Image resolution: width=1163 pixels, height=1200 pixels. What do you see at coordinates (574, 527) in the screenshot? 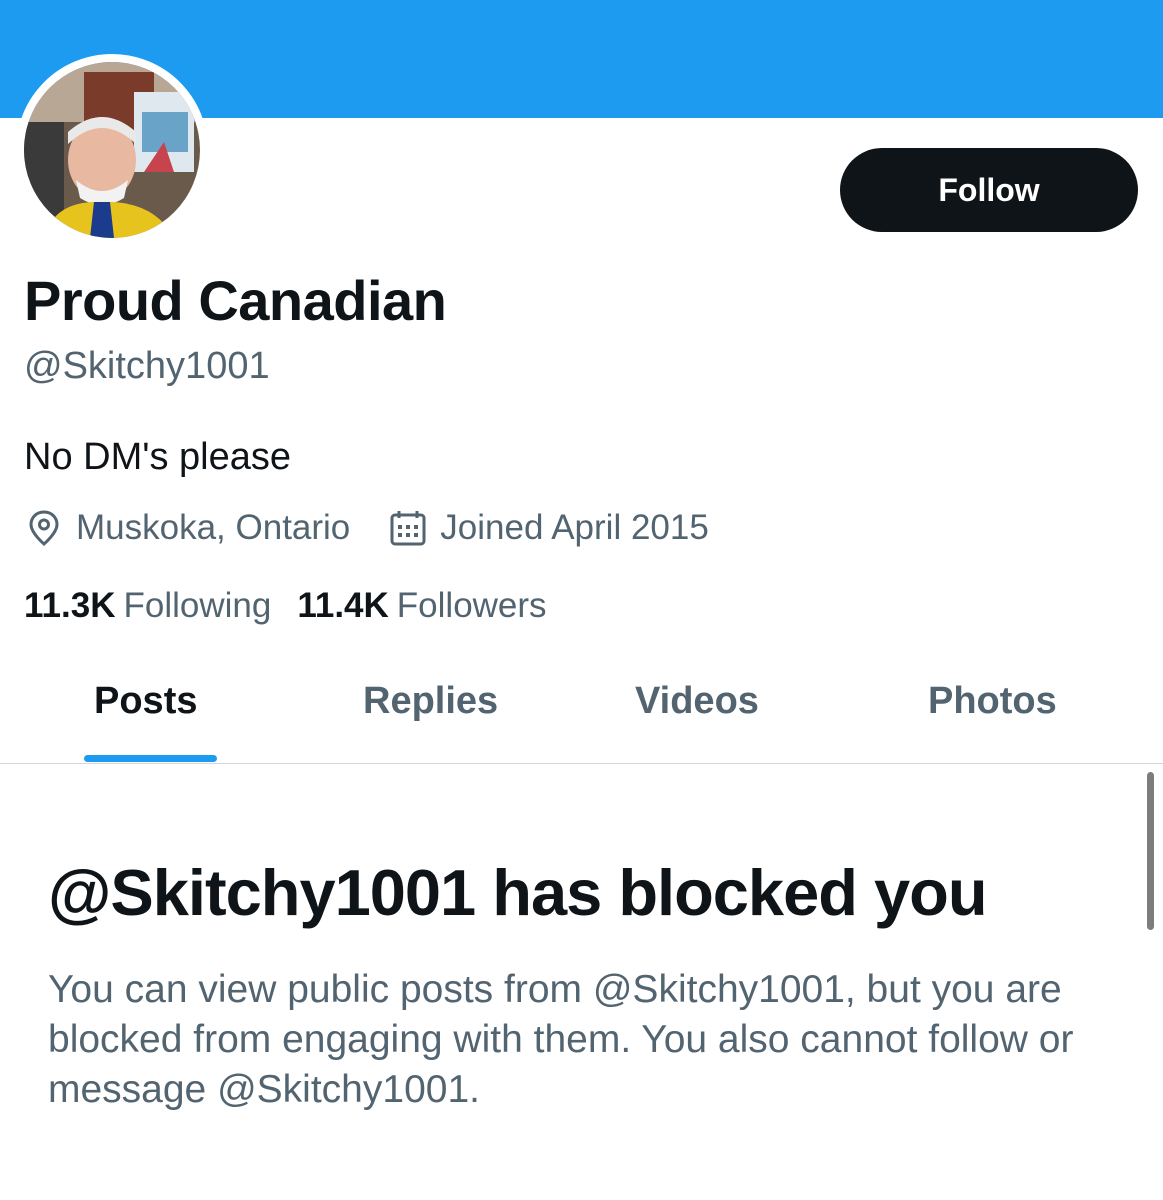
I see `joined-text: Joined April 2015` at bounding box center [574, 527].